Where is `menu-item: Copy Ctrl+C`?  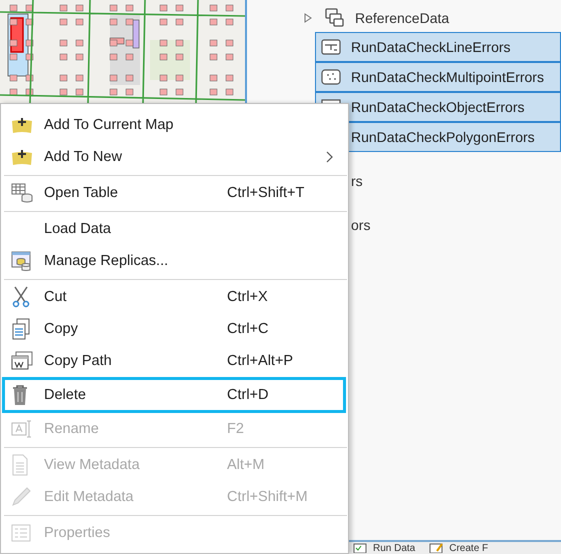 menu-item: Copy Ctrl+C is located at coordinates (174, 329).